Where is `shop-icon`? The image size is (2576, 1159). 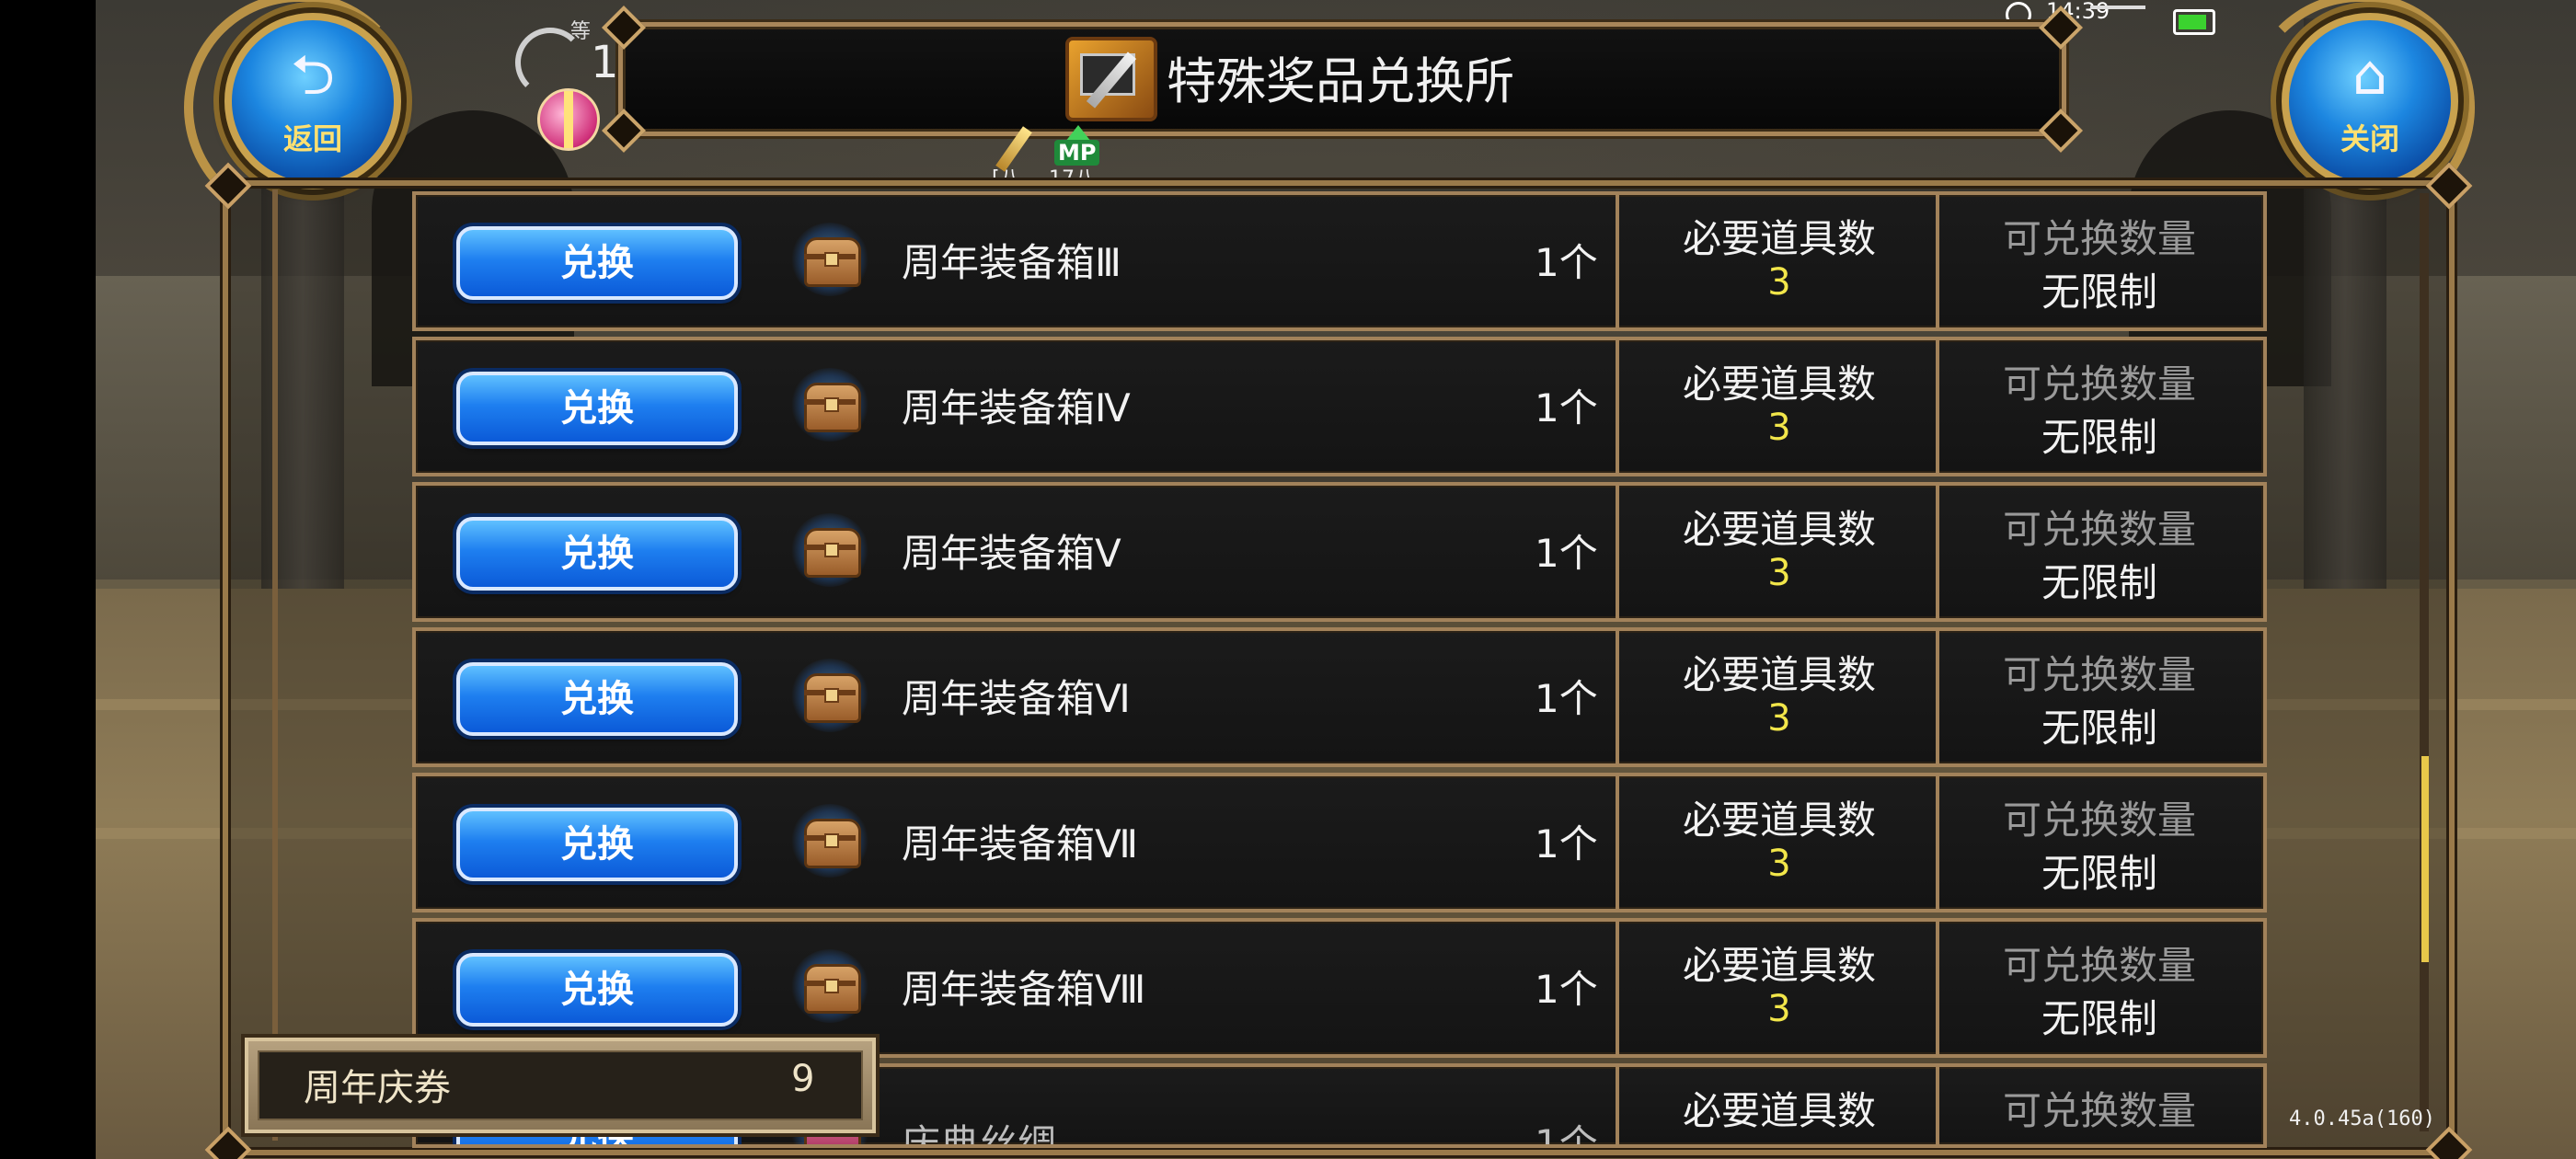 shop-icon is located at coordinates (1111, 79).